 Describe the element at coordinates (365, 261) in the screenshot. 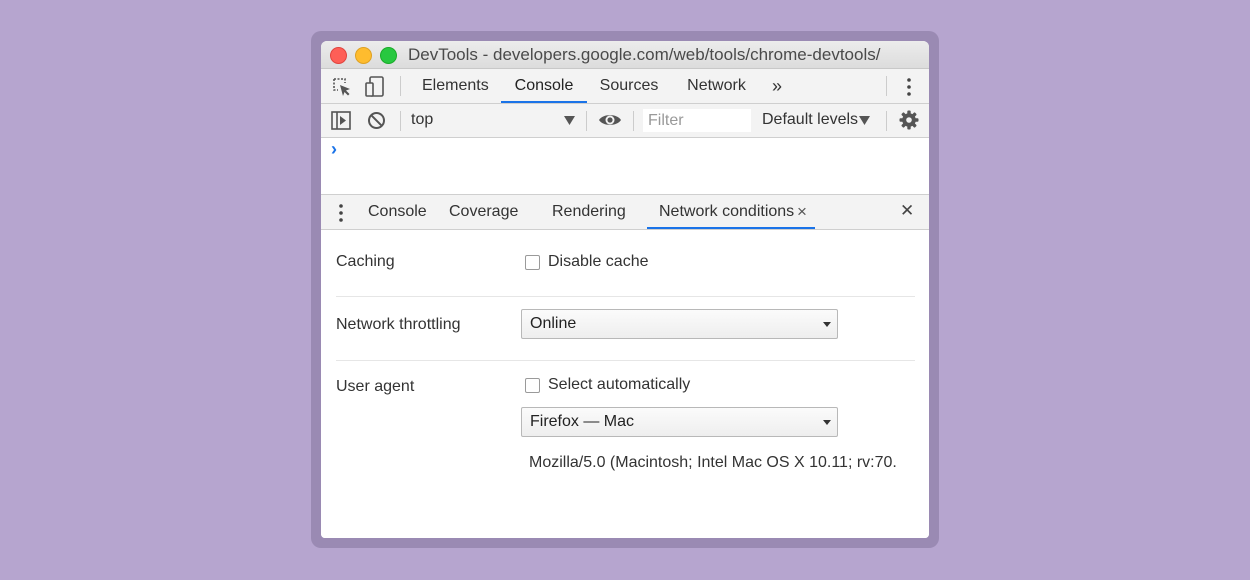

I see `caching-label: Caching` at that location.